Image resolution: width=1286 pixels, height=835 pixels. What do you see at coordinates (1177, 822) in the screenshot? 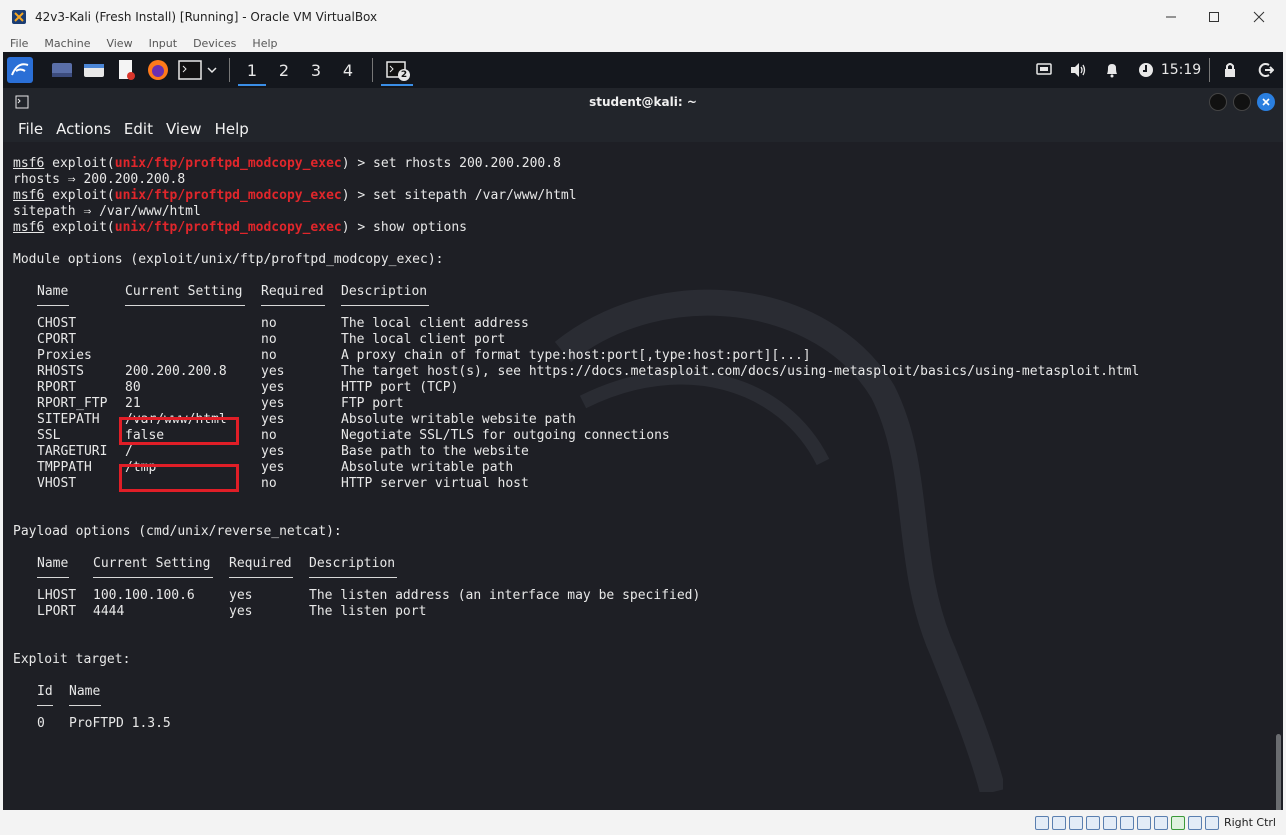
I see `cpu-activity-icon` at bounding box center [1177, 822].